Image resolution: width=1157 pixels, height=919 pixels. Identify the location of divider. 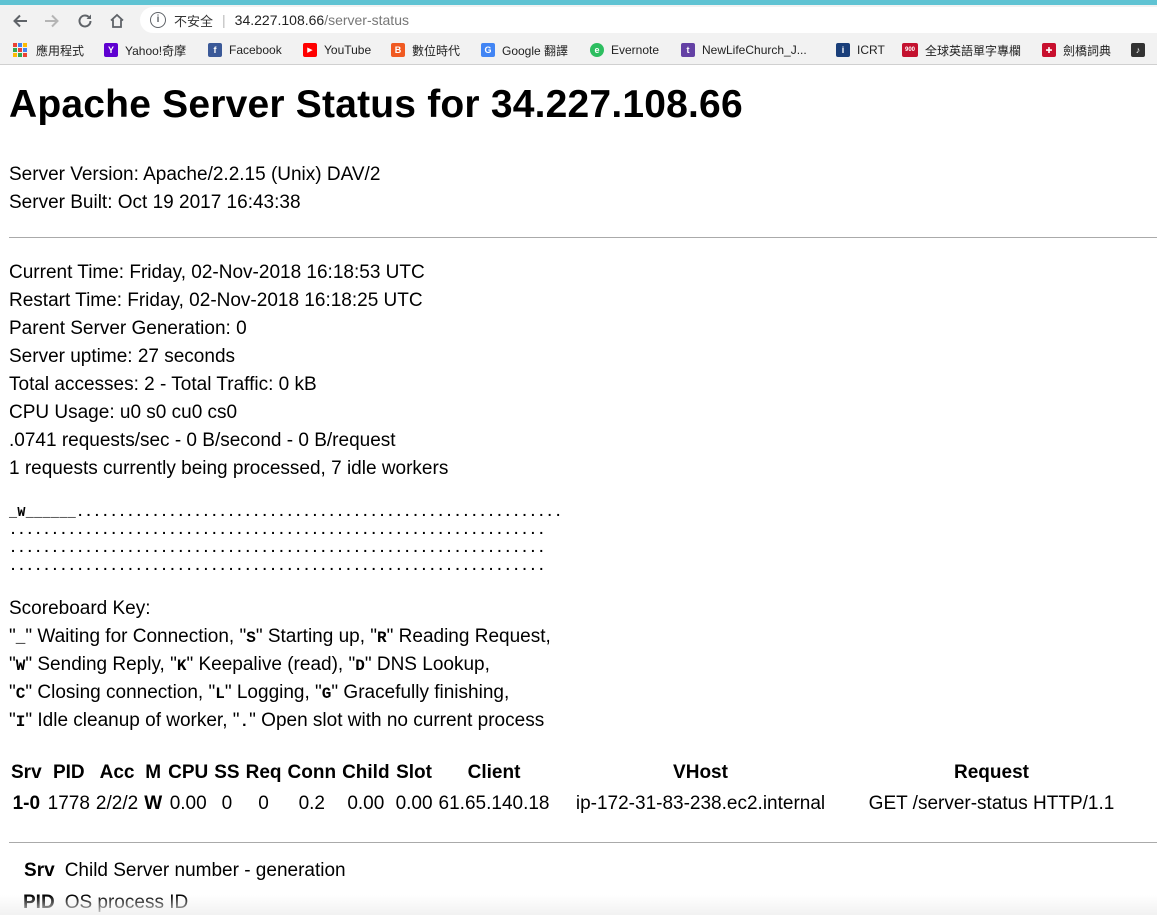
(583, 237).